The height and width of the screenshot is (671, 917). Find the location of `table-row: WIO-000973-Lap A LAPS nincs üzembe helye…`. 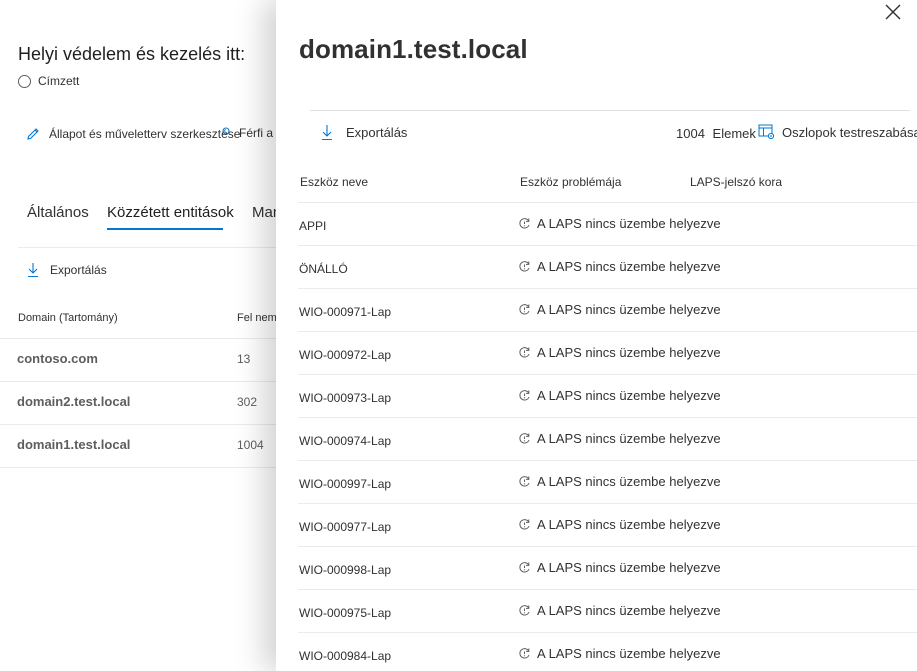

table-row: WIO-000973-Lap A LAPS nincs üzembe helye… is located at coordinates (607, 395).